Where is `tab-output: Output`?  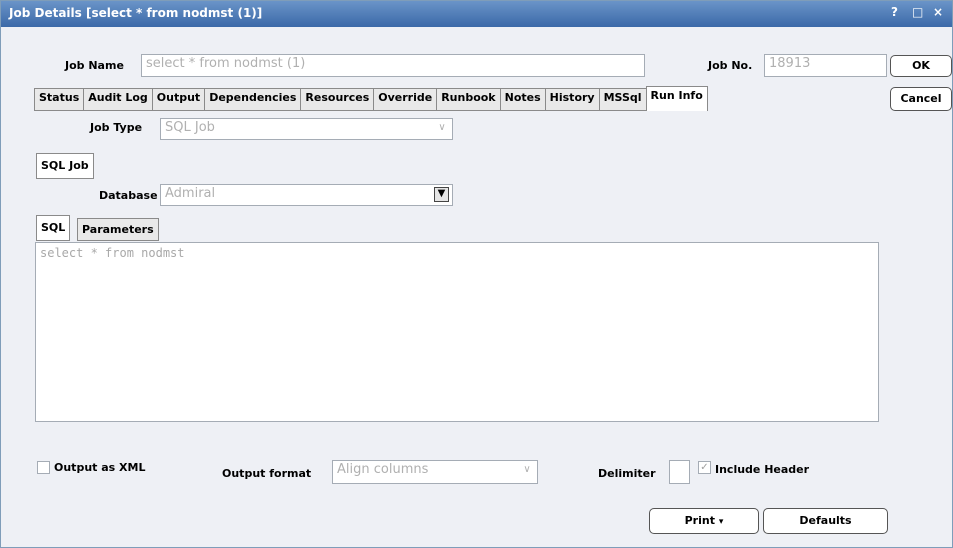
tab-output: Output is located at coordinates (178, 99).